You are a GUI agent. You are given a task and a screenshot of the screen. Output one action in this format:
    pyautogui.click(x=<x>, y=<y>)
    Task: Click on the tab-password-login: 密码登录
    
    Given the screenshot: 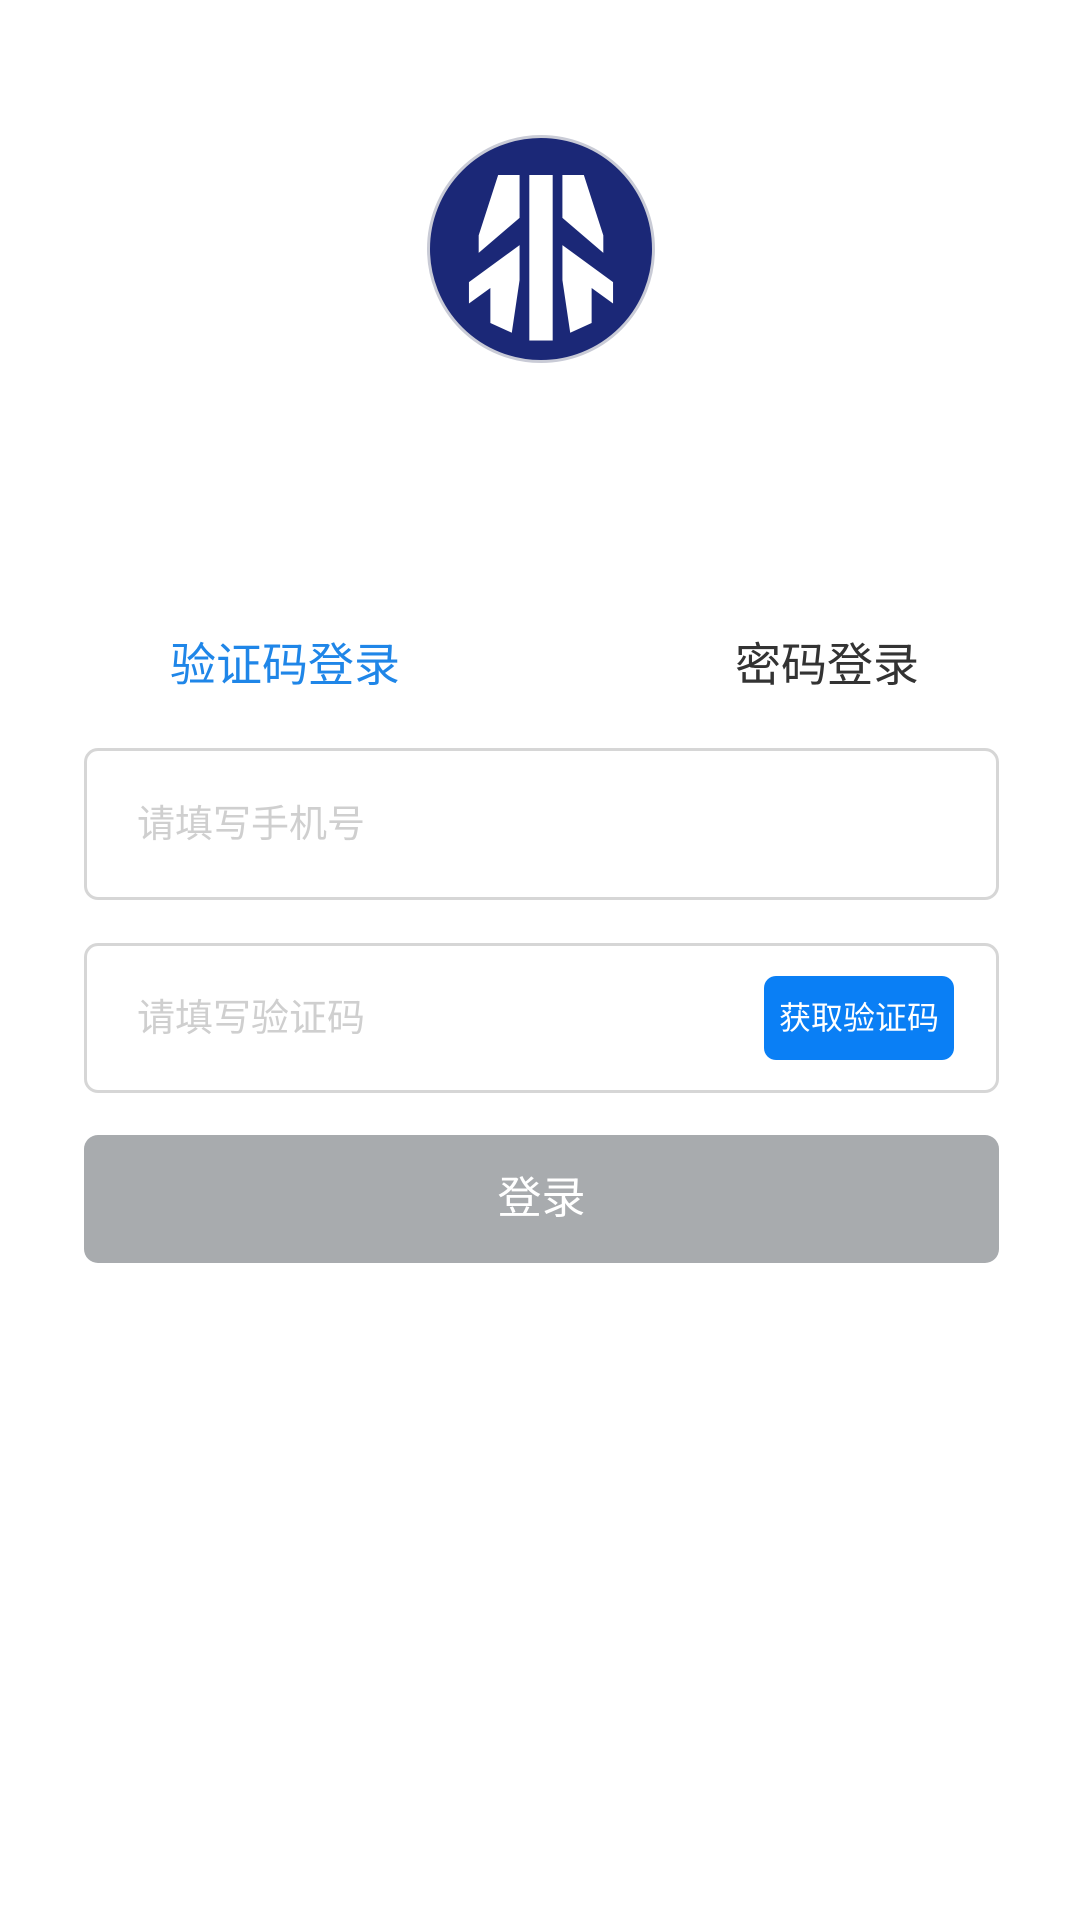 What is the action you would take?
    pyautogui.click(x=827, y=665)
    